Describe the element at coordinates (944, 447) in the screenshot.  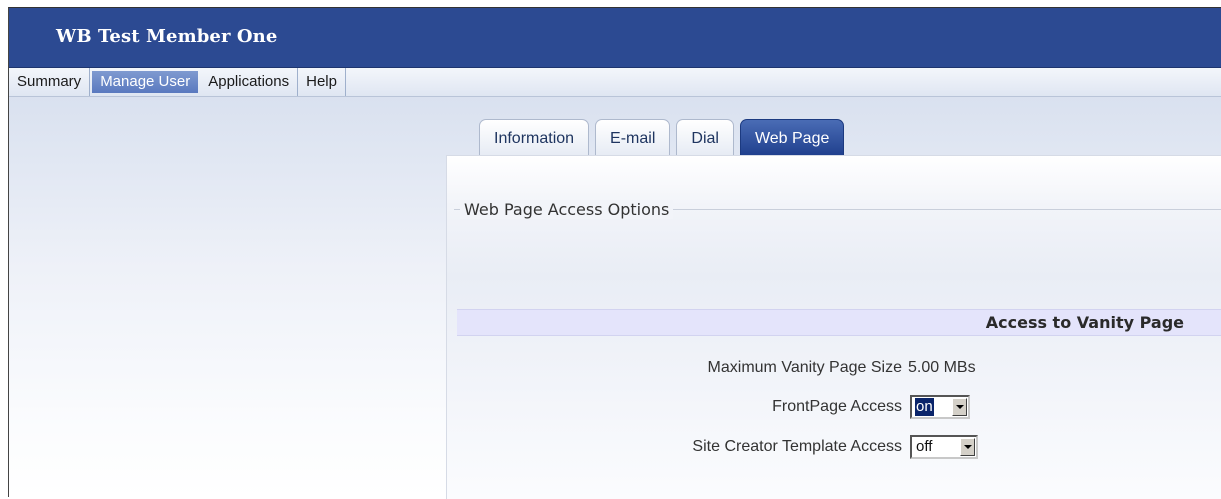
I see `site-creator-access-select: off` at that location.